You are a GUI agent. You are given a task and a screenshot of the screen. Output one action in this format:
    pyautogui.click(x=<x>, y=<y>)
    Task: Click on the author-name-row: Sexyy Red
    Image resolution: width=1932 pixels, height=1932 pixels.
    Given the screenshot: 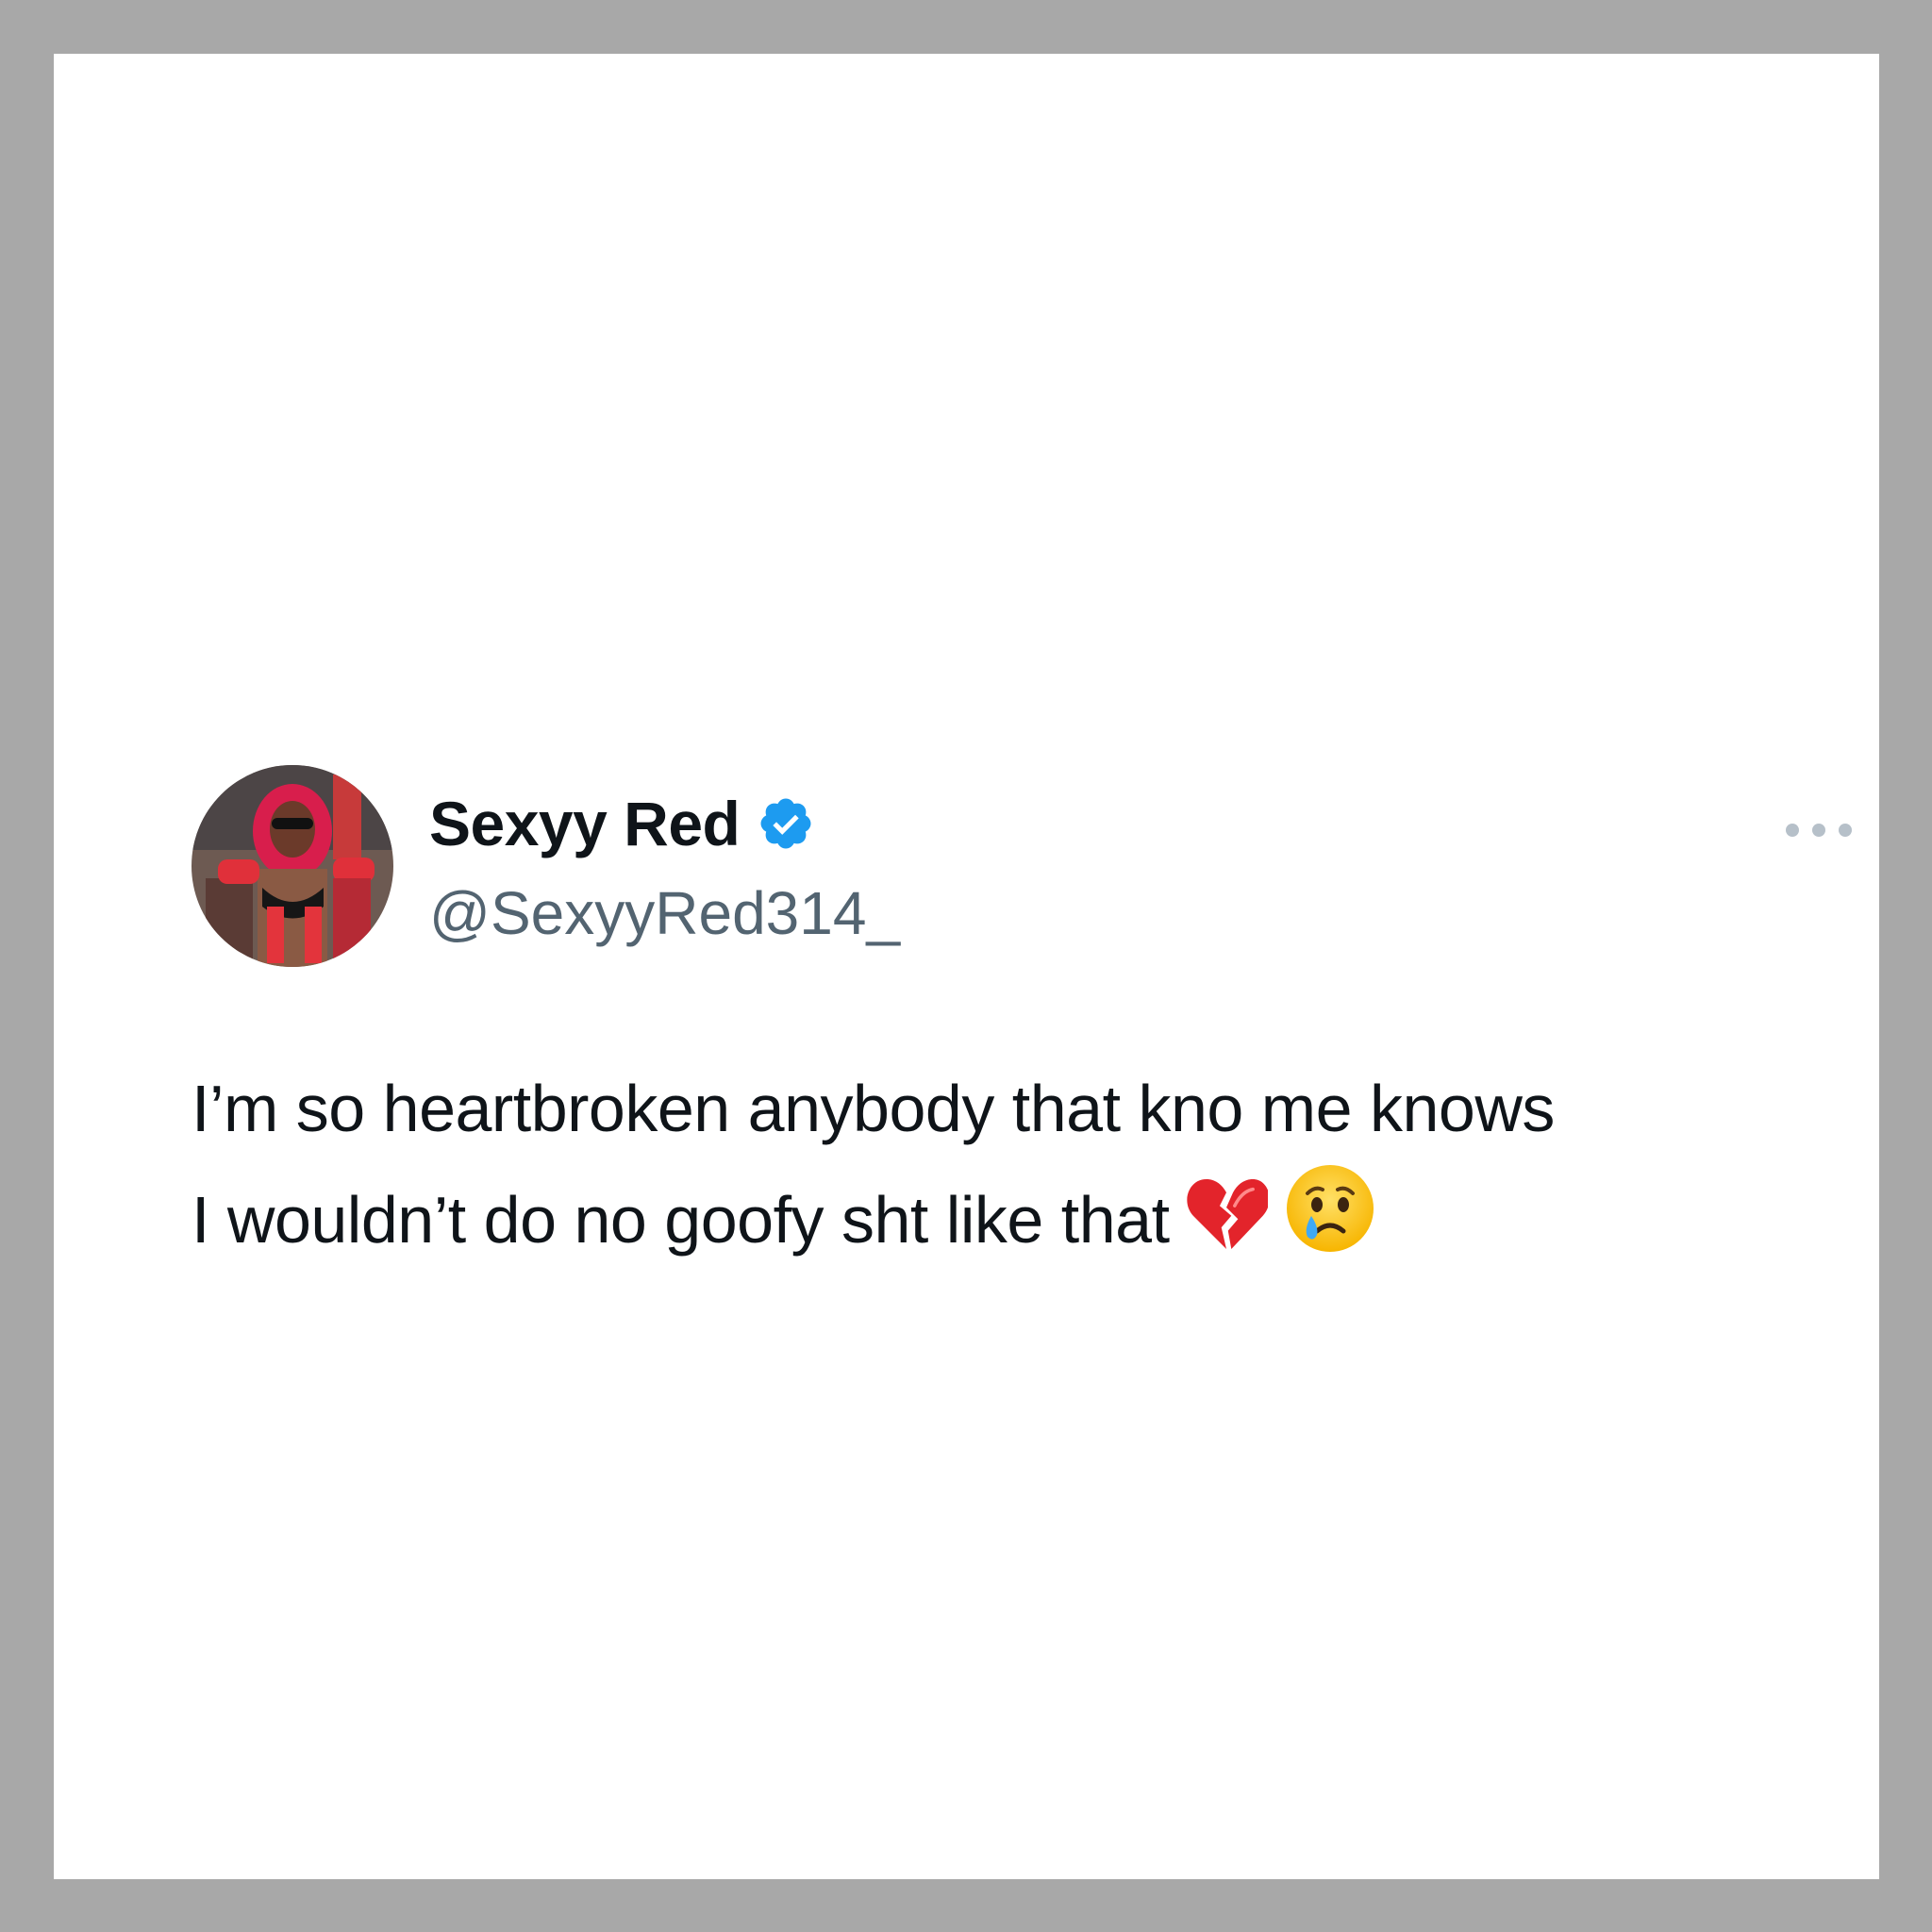 What is the action you would take?
    pyautogui.click(x=622, y=823)
    